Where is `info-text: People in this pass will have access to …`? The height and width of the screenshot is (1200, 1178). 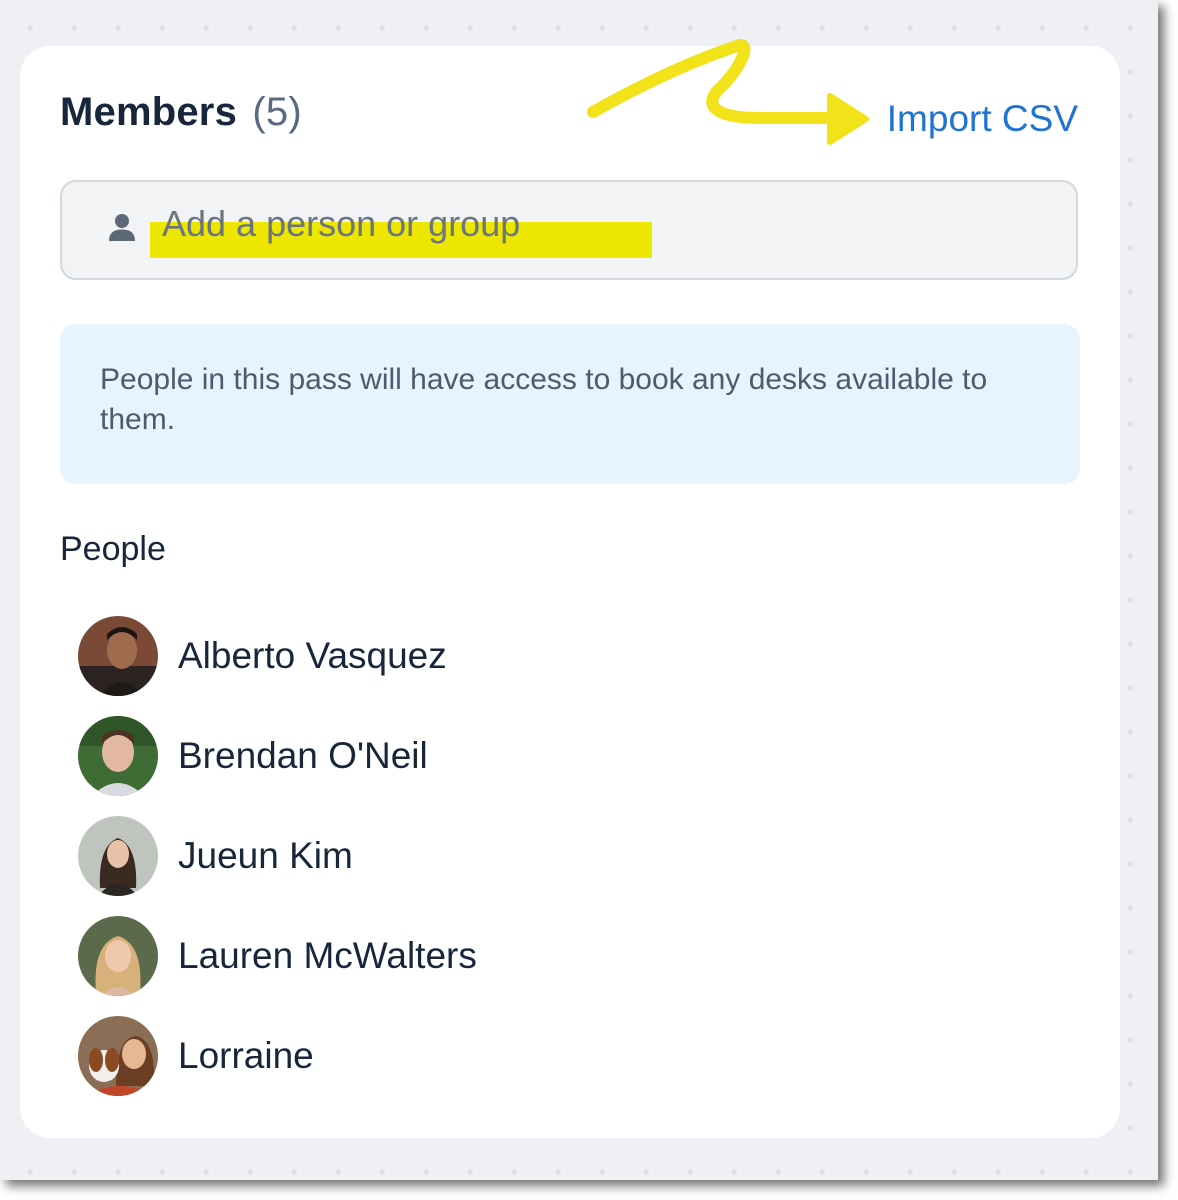
info-text: People in this pass will have access to … is located at coordinates (544, 399).